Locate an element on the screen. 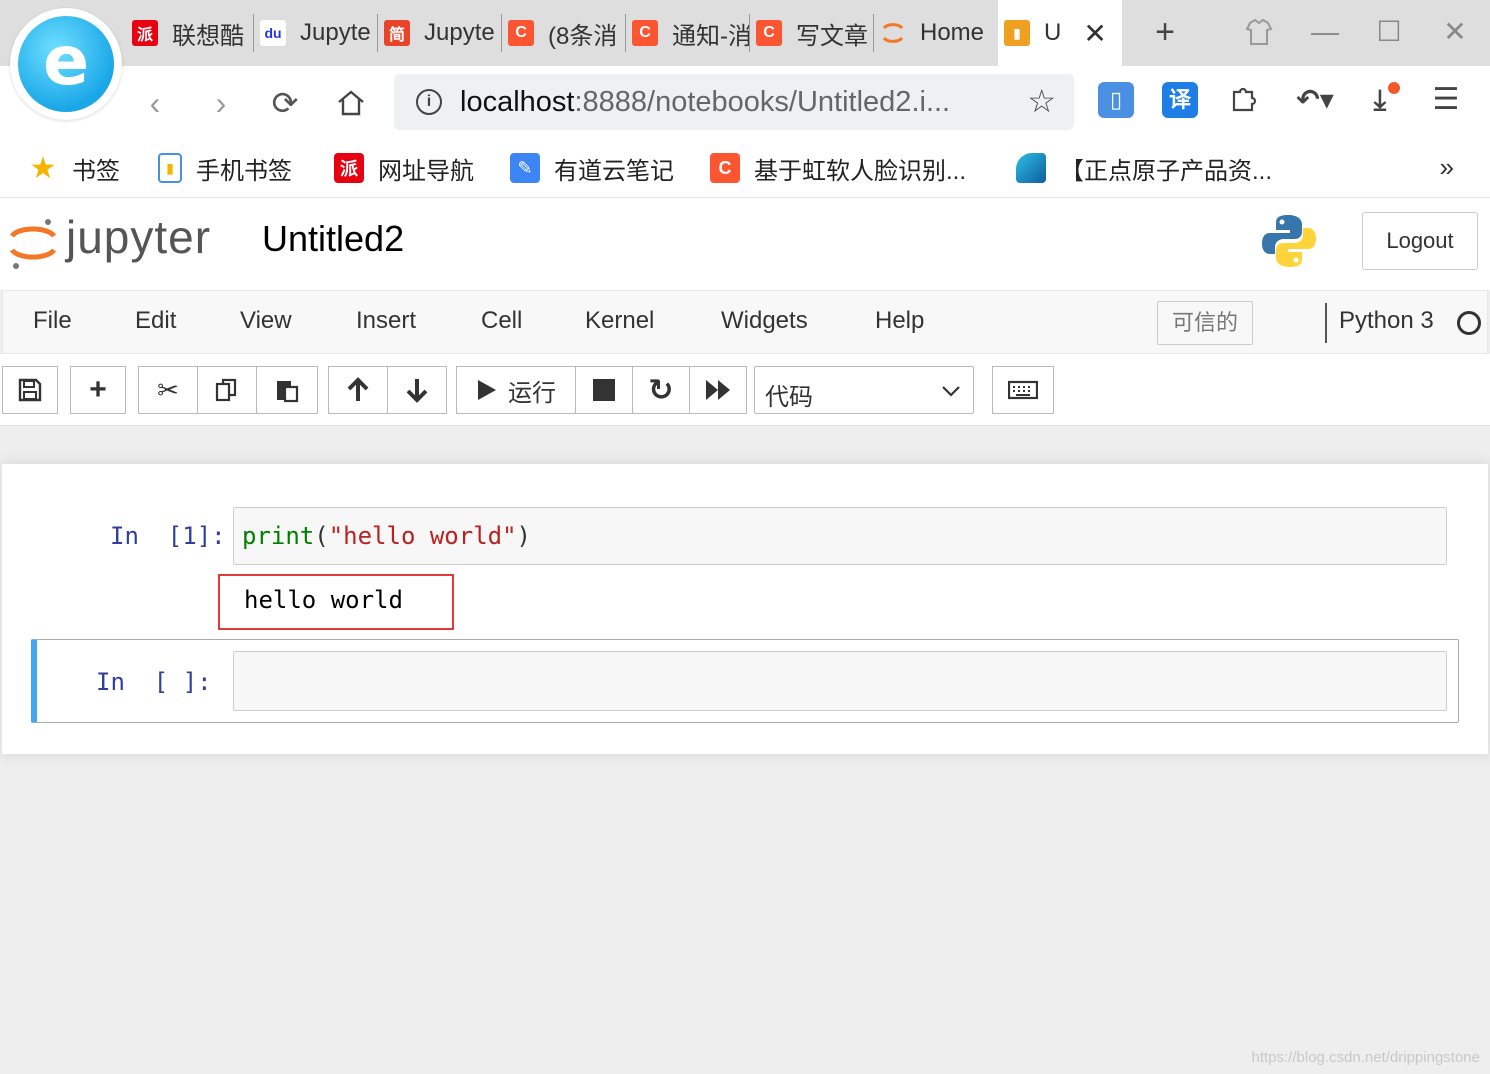 The image size is (1490, 1074). browser-logo-icon: e is located at coordinates (66, 64).